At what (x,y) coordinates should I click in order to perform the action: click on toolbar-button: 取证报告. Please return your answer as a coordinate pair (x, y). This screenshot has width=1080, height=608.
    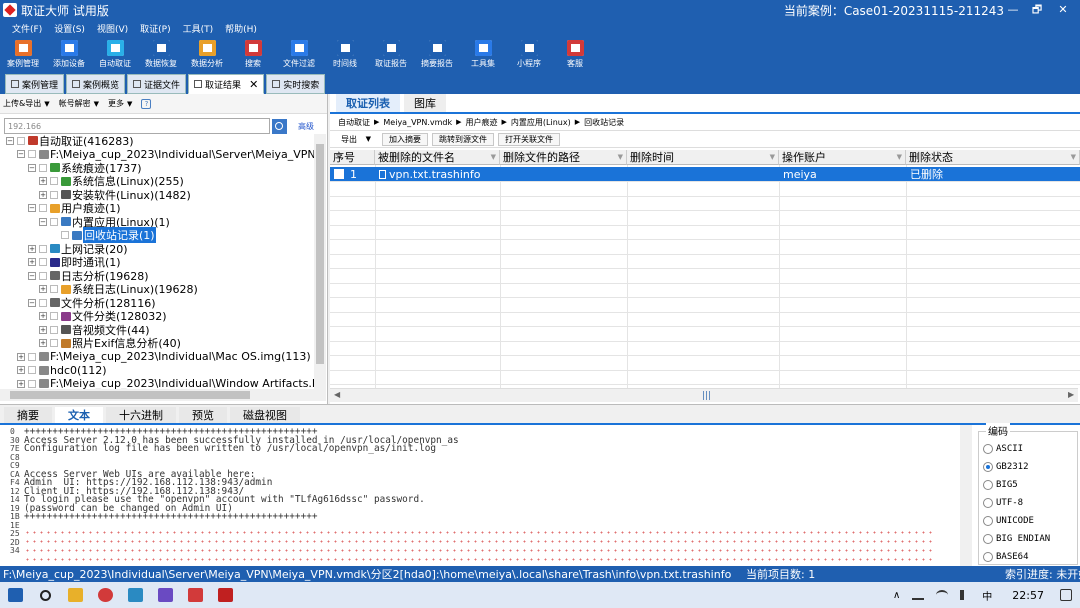
    Looking at the image, I should click on (391, 54).